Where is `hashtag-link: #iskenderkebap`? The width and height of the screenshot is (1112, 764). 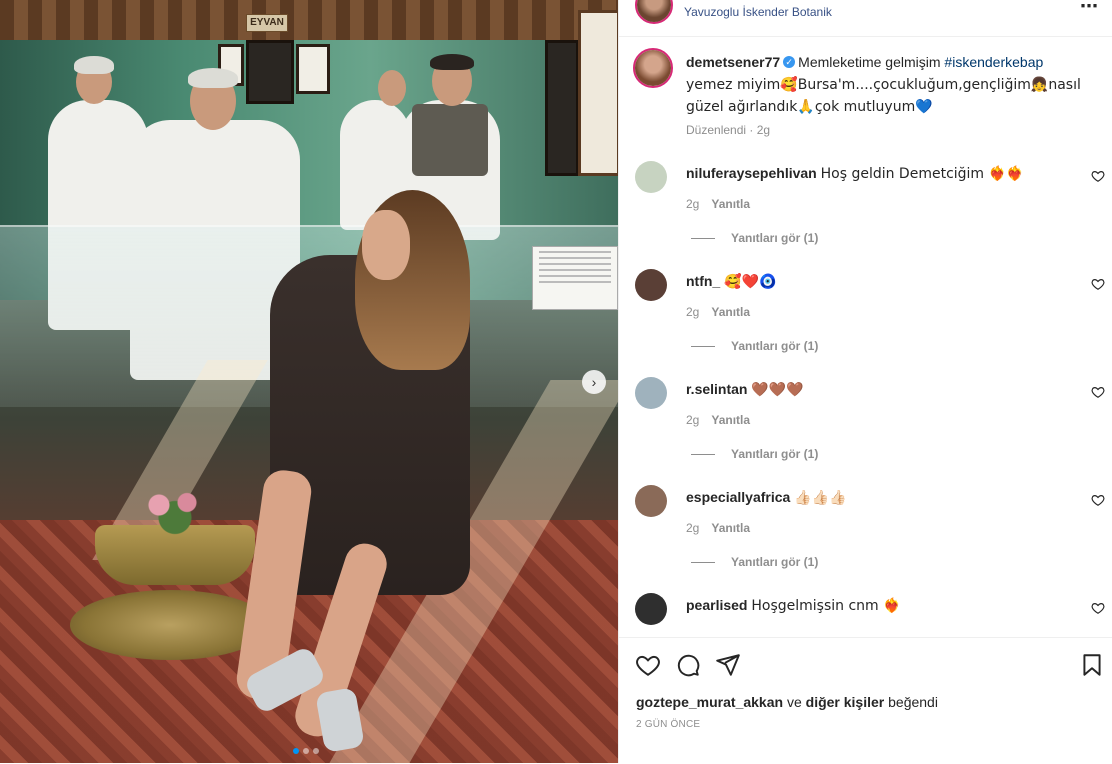 hashtag-link: #iskenderkebap is located at coordinates (993, 62).